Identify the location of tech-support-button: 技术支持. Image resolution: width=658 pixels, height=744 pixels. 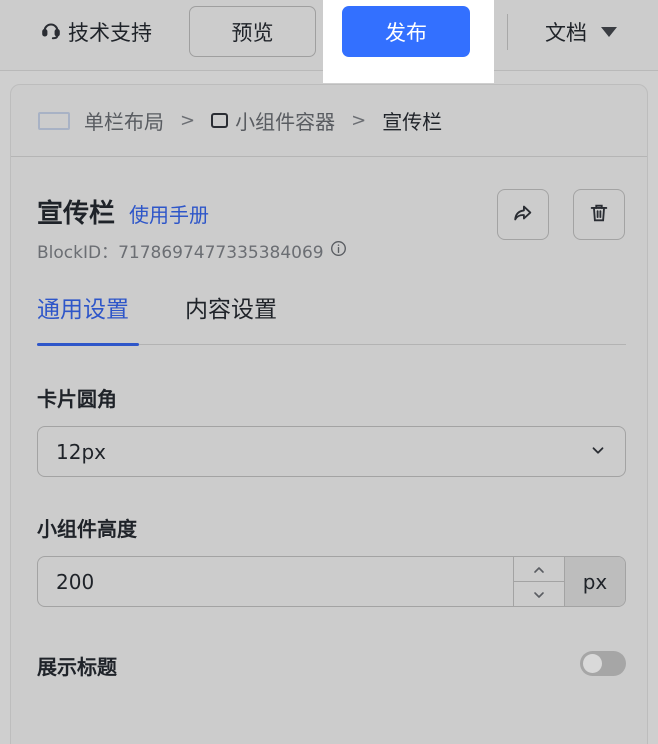
(96, 32).